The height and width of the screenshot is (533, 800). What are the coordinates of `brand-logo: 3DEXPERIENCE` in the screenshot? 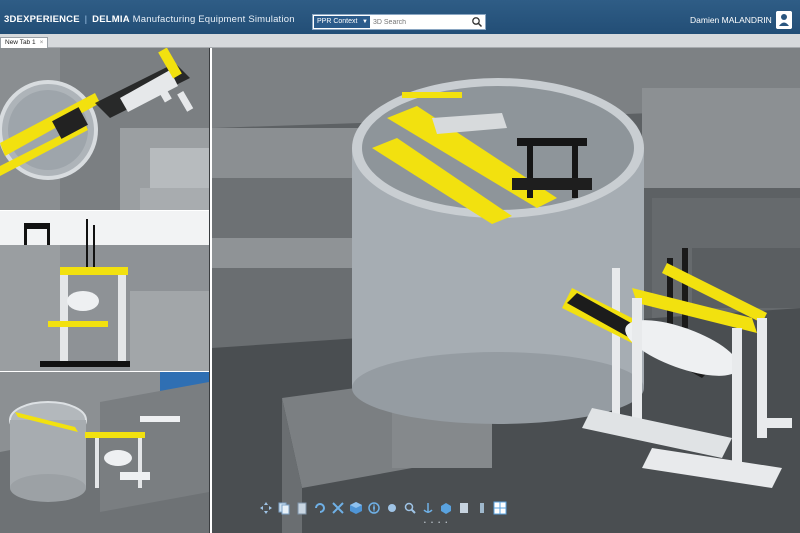 It's located at (42, 19).